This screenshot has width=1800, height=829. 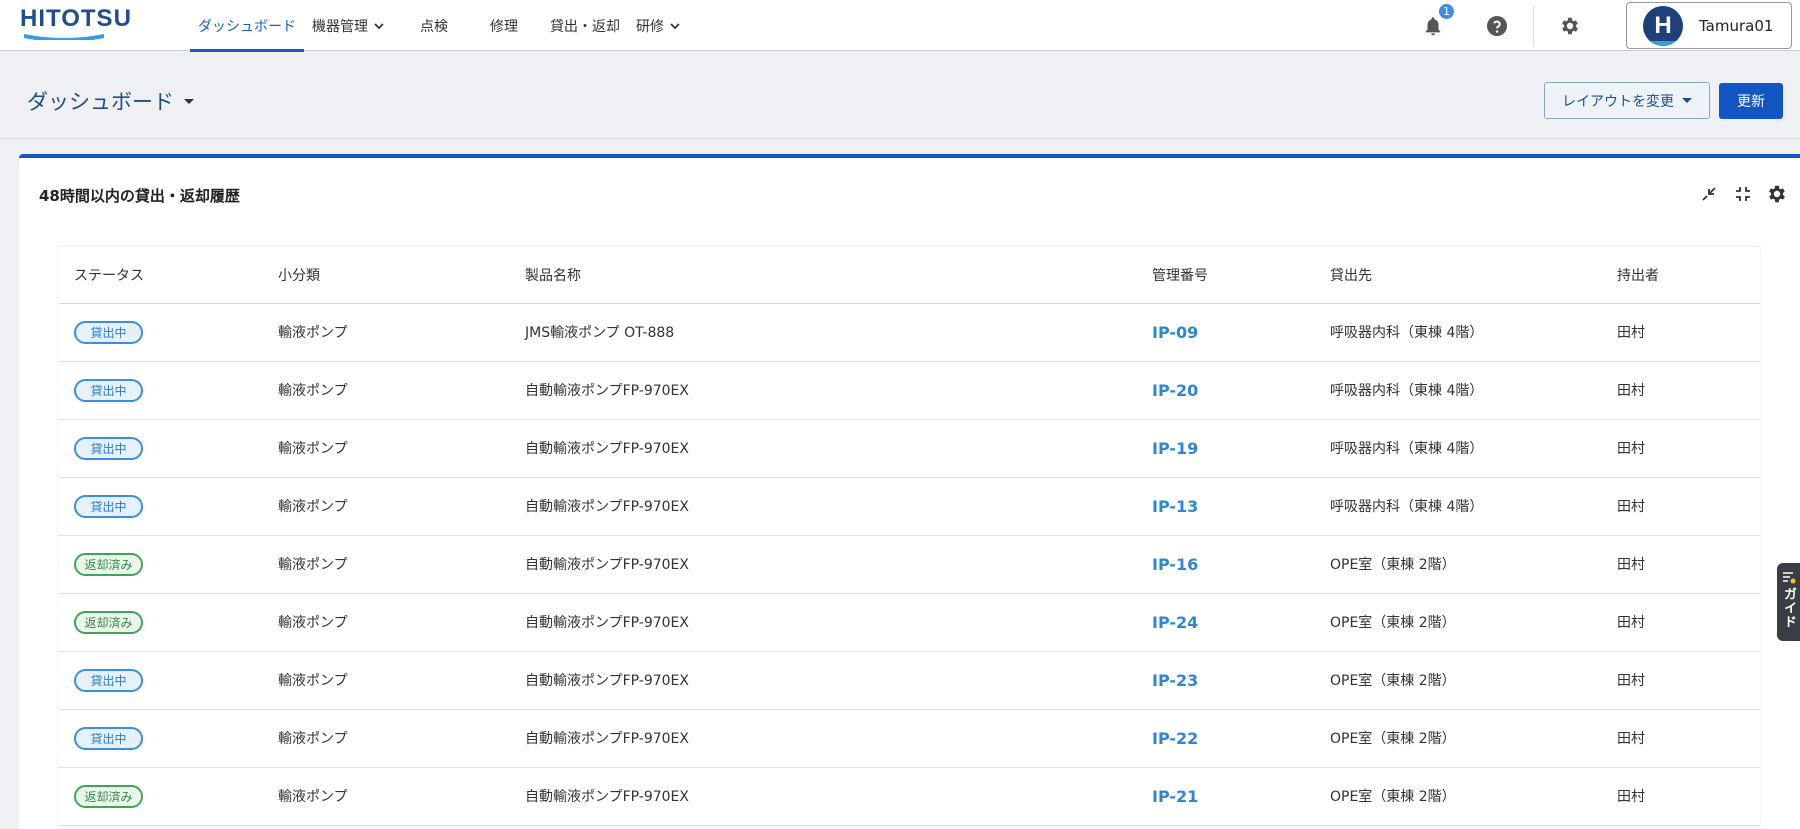 I want to click on app-logo: HITOTSU, so click(x=85, y=23).